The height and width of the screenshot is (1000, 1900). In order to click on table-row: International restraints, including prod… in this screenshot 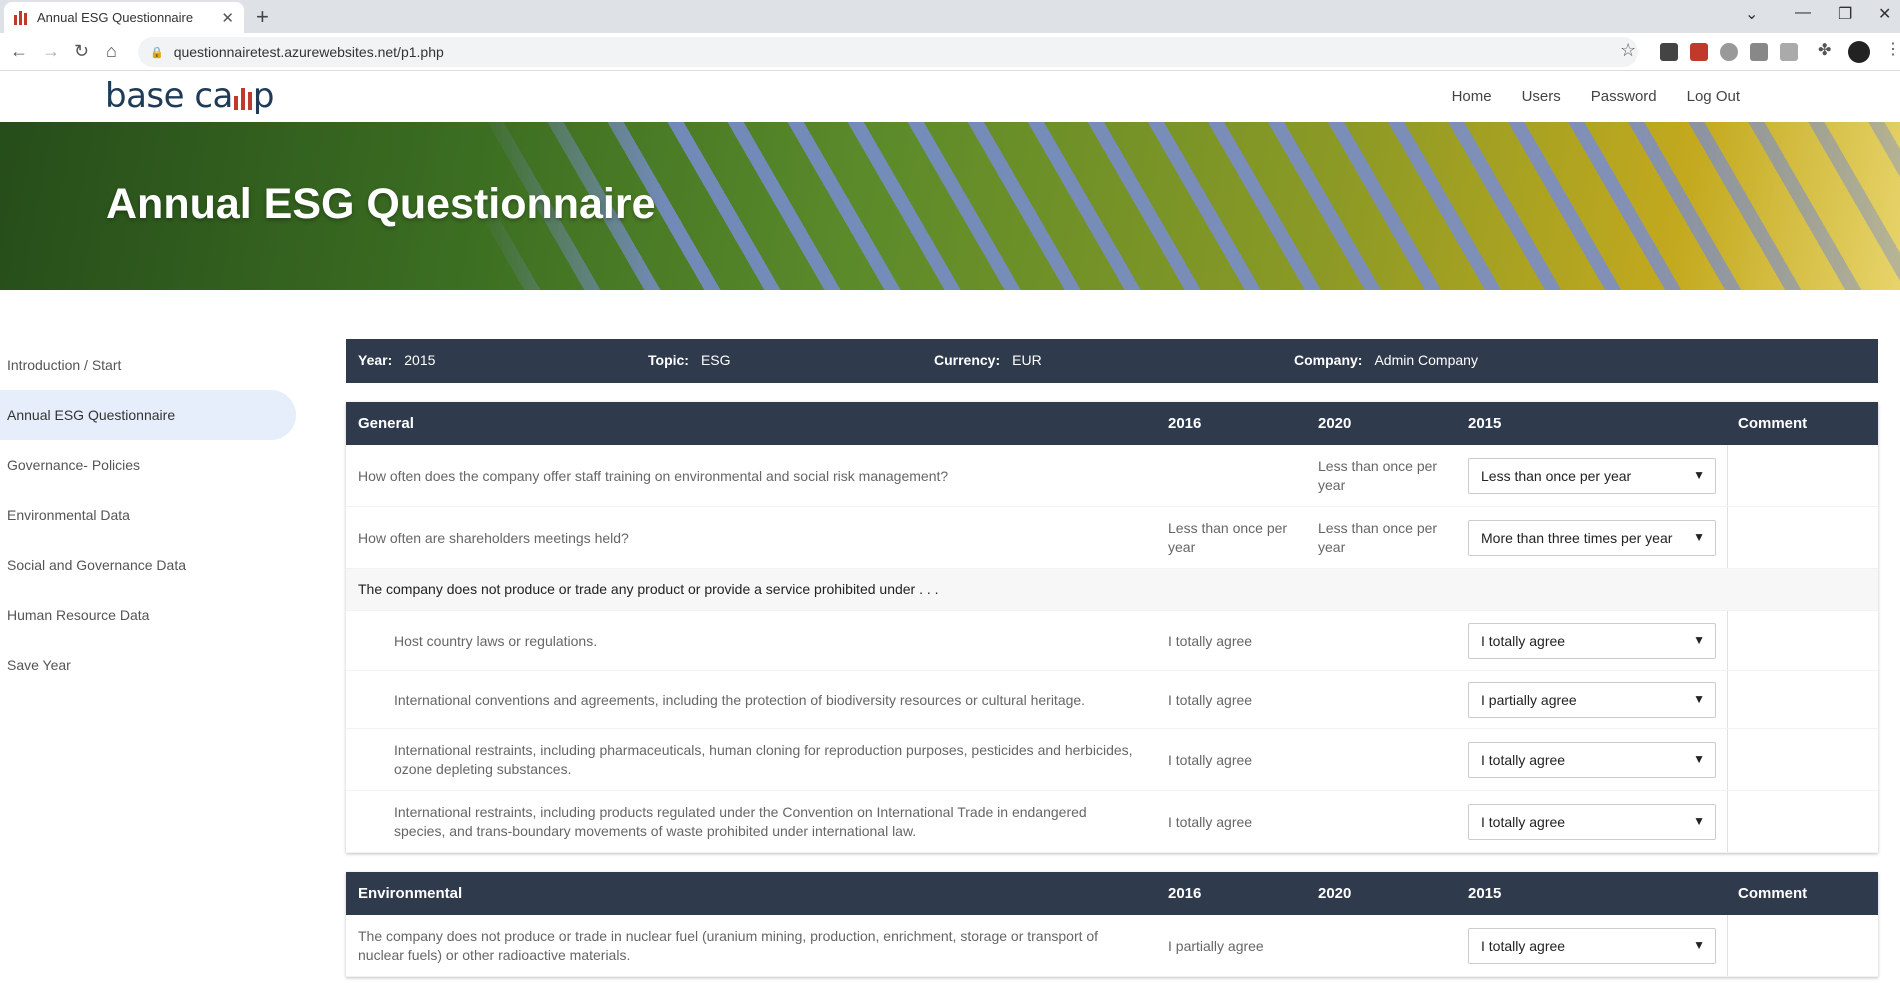, I will do `click(1112, 822)`.